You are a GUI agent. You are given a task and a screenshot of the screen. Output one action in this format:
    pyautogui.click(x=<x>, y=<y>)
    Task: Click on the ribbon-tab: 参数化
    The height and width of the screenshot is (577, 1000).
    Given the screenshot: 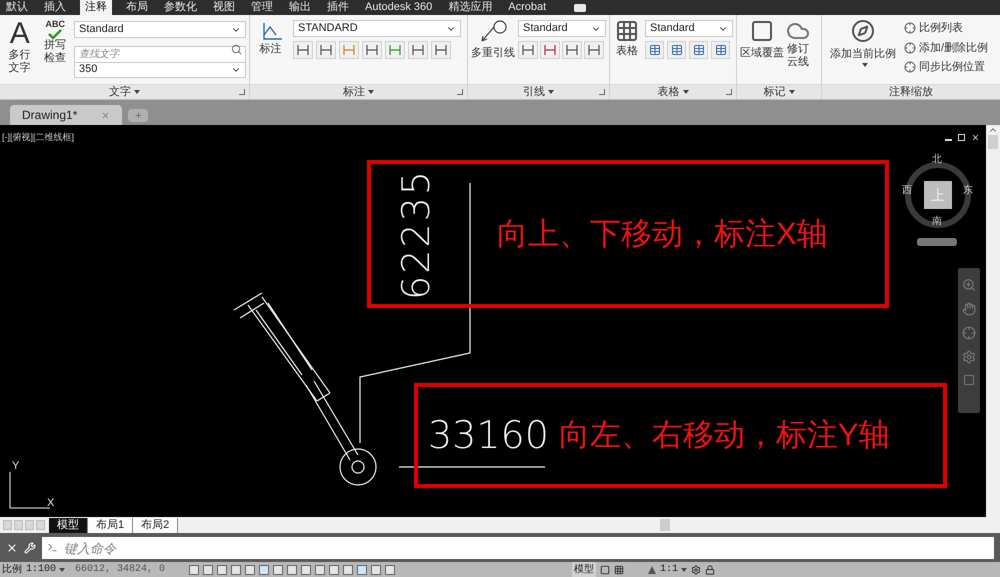 What is the action you would take?
    pyautogui.click(x=180, y=7)
    